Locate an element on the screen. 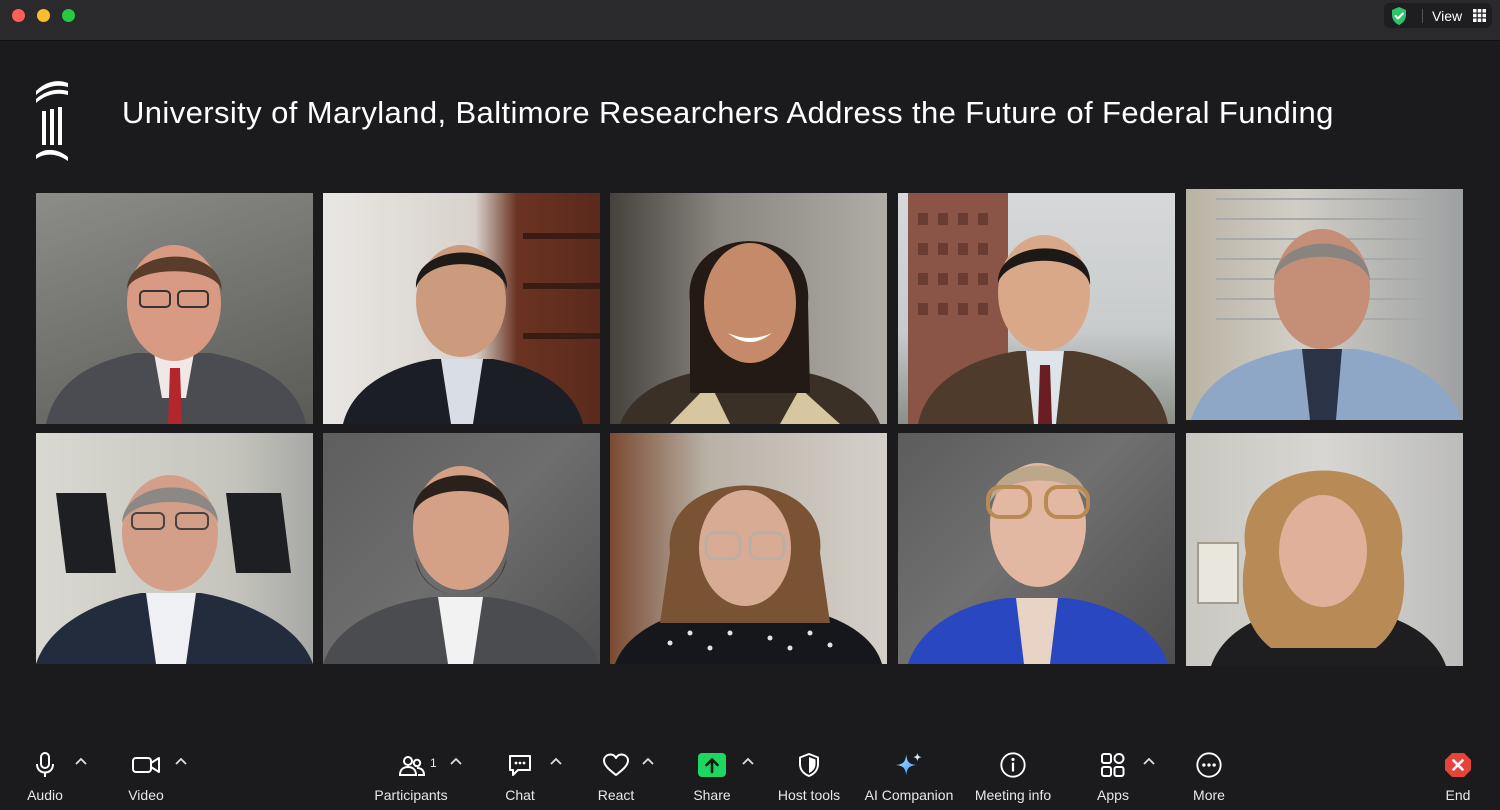 The width and height of the screenshot is (1500, 810). video-button: Video is located at coordinates (146, 778).